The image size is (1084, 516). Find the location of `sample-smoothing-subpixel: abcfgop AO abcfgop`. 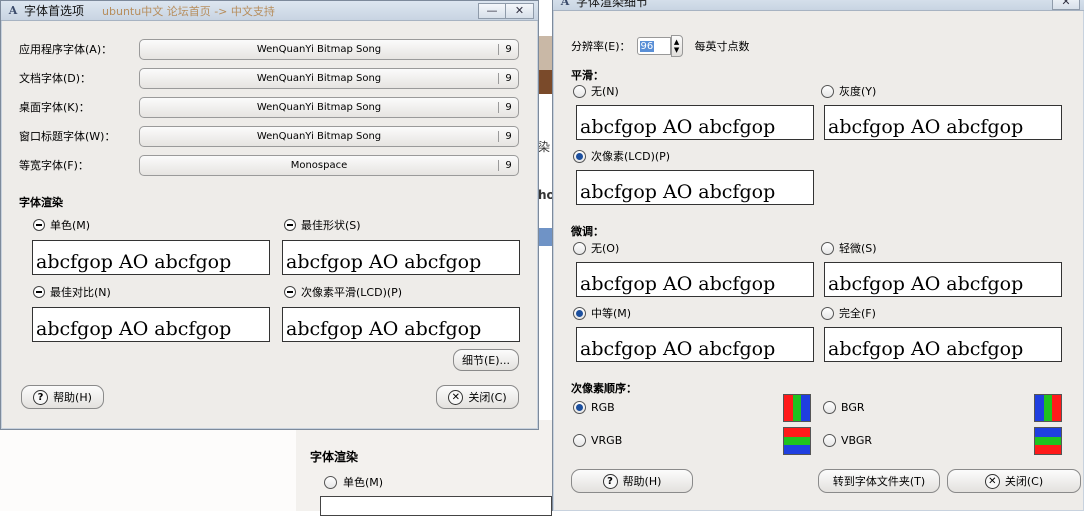

sample-smoothing-subpixel: abcfgop AO abcfgop is located at coordinates (695, 187).